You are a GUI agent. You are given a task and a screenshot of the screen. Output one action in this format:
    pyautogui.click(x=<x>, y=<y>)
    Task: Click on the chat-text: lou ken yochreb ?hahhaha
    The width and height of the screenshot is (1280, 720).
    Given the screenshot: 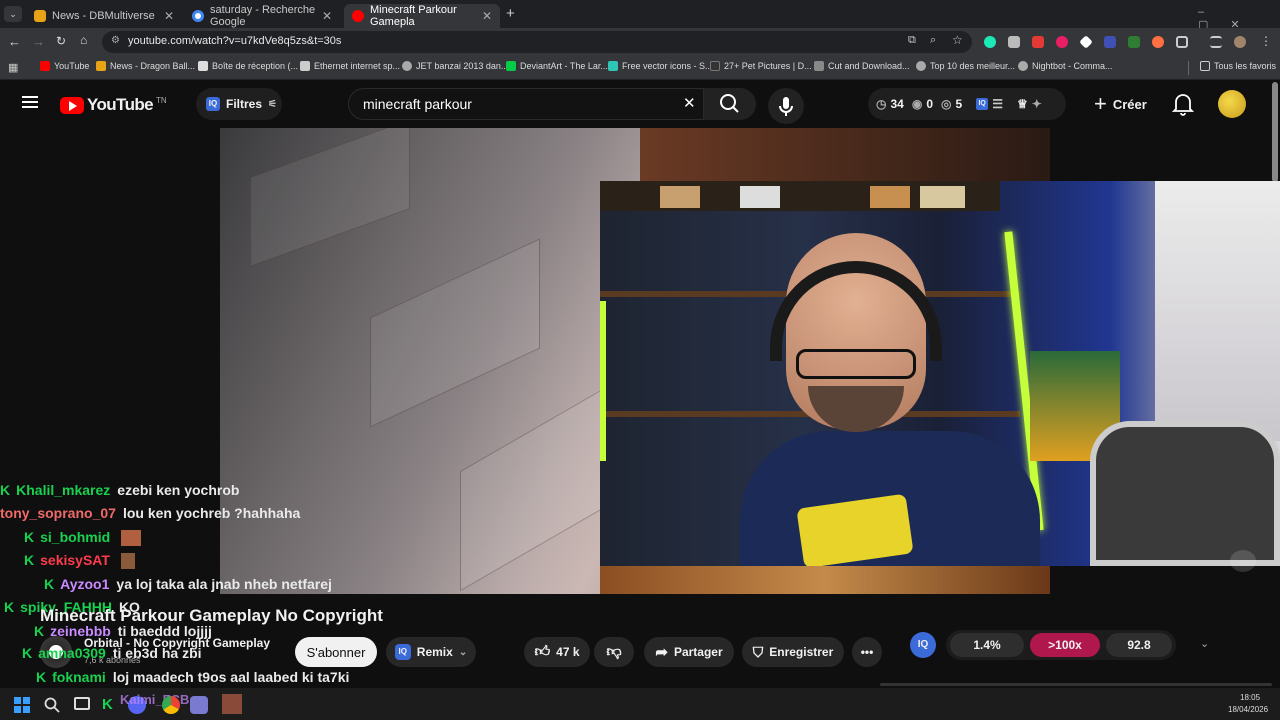 What is the action you would take?
    pyautogui.click(x=211, y=513)
    